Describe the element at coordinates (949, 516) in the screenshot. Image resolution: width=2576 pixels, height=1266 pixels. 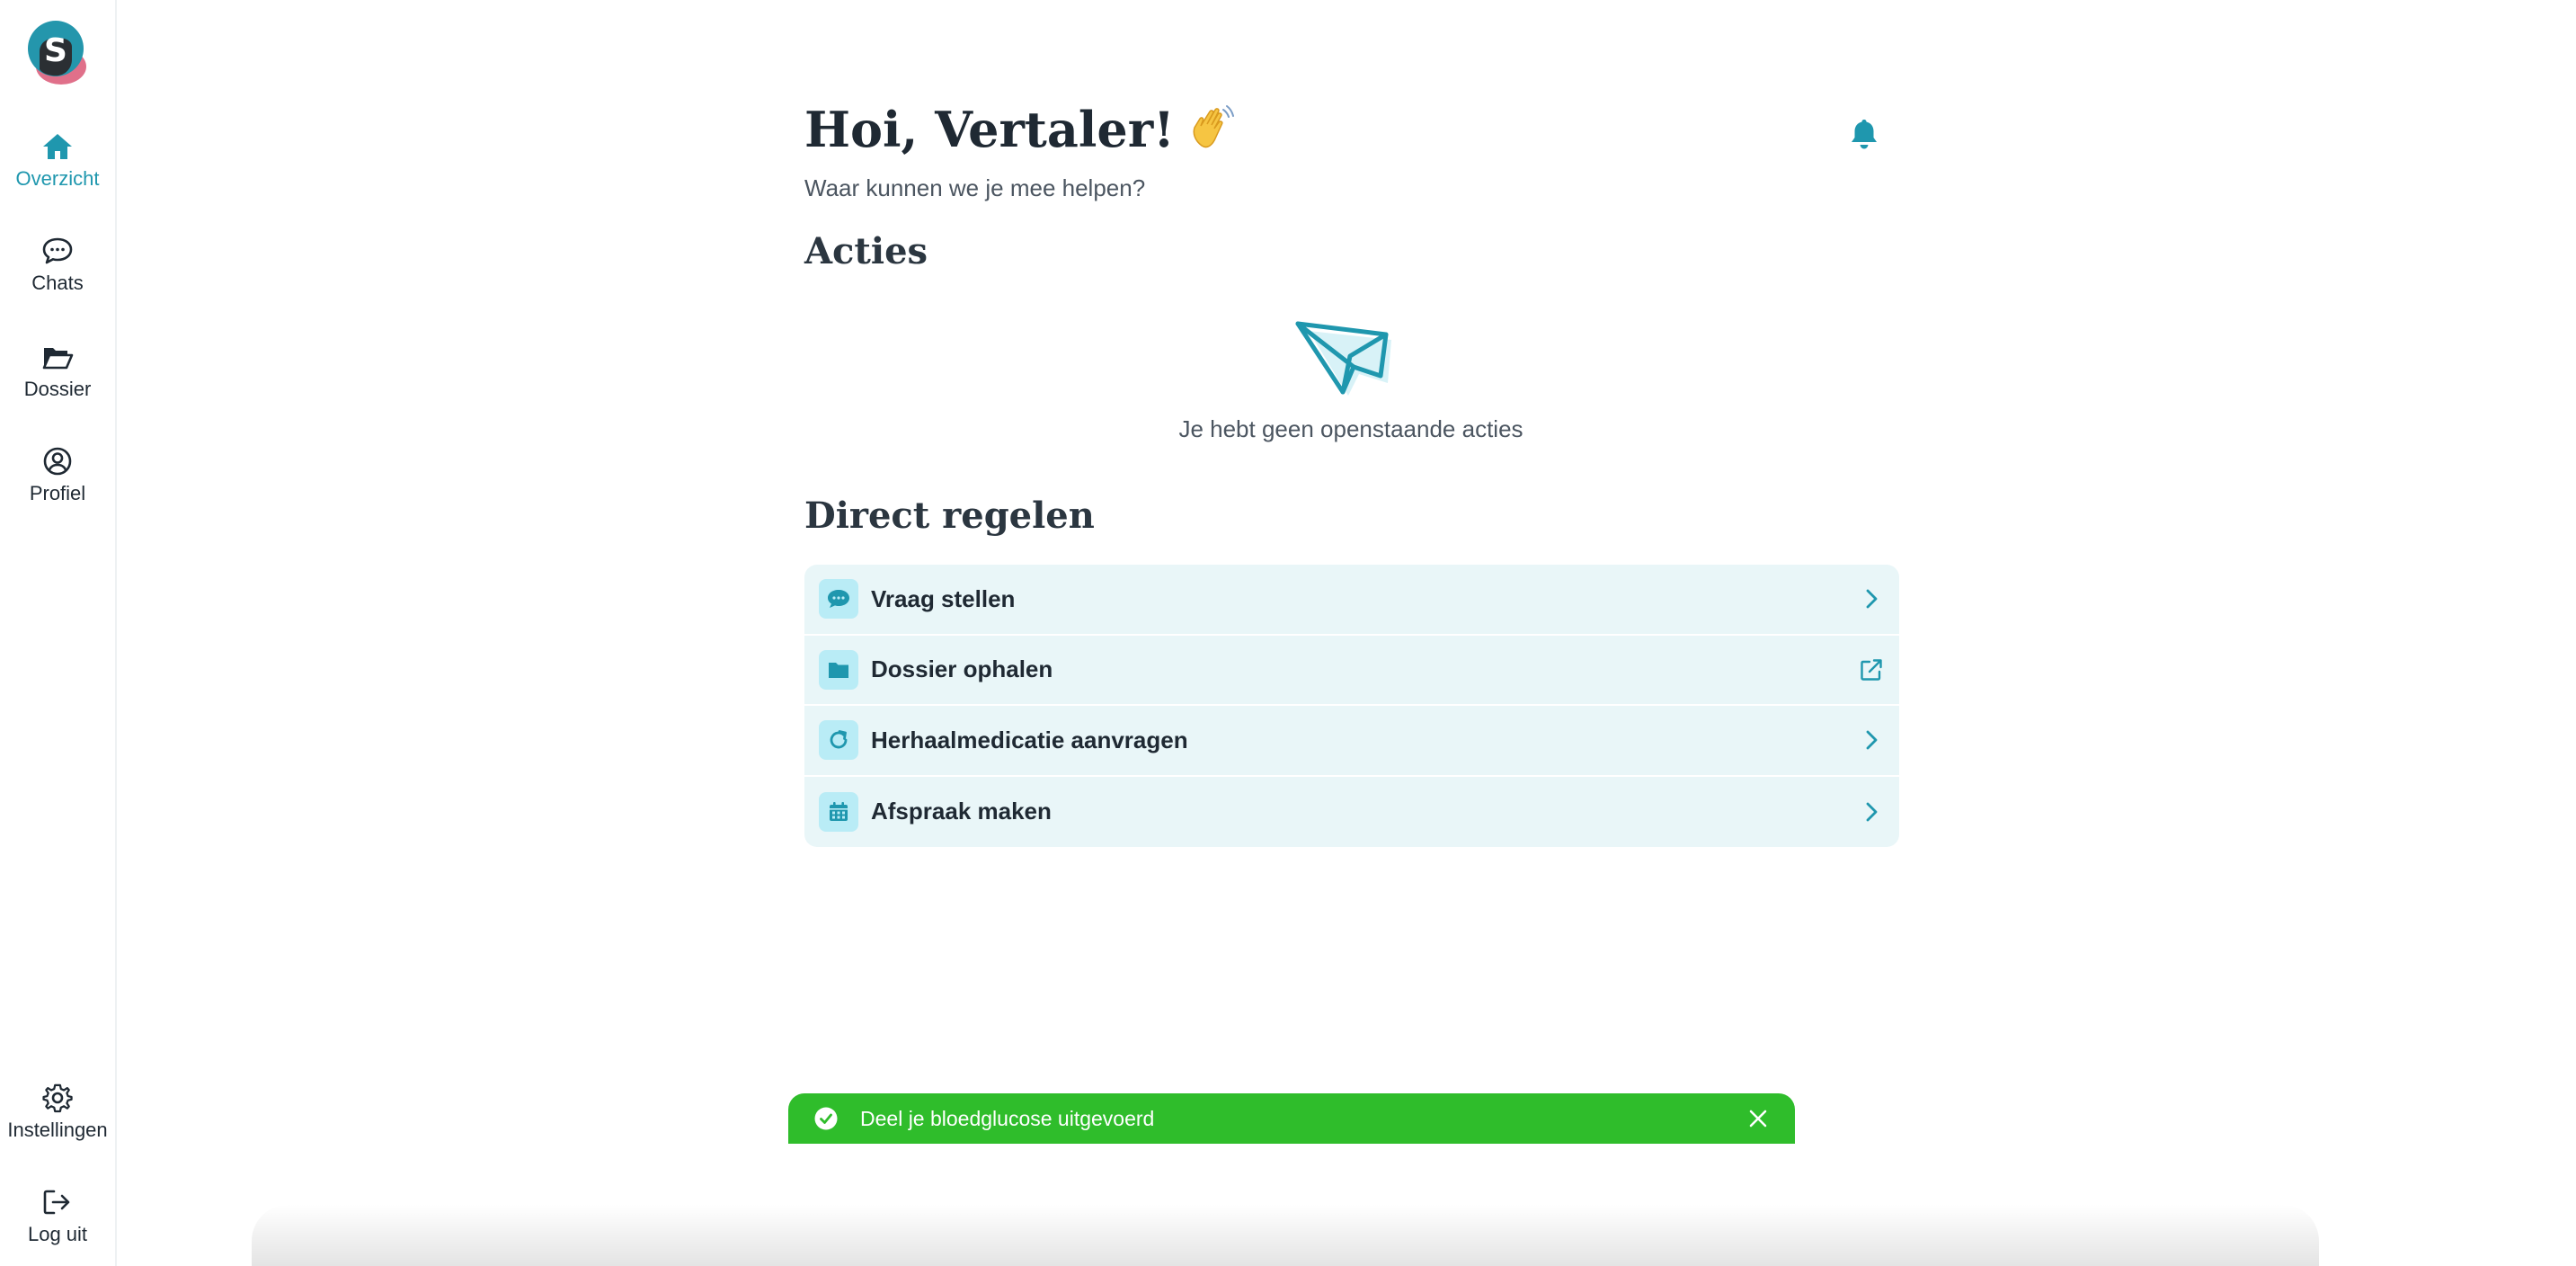
I see `direct-regelen-heading: Direct regelen` at that location.